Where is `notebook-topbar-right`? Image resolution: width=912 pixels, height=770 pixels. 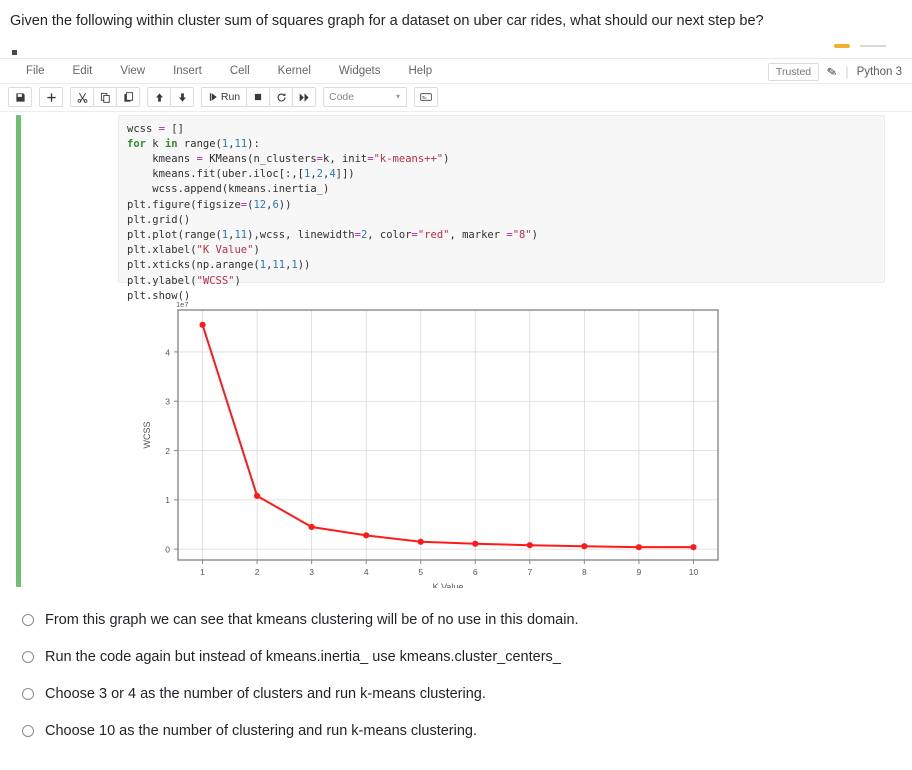
notebook-topbar-right is located at coordinates (860, 45).